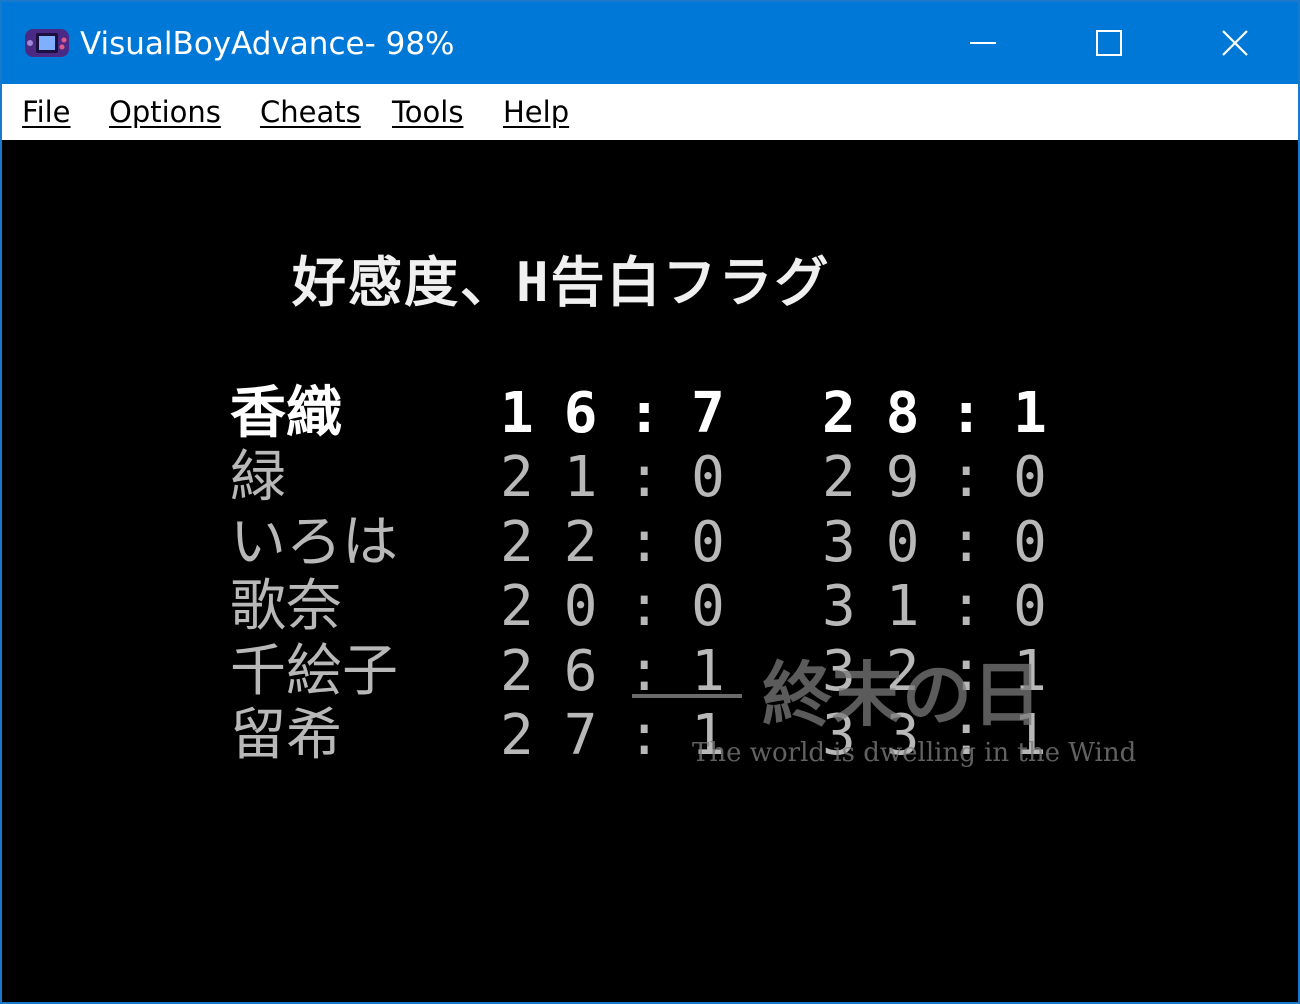 This screenshot has height=1004, width=1300. Describe the element at coordinates (561, 282) in the screenshot. I see `game-screen-title: 好感度、H告白フラグ` at that location.